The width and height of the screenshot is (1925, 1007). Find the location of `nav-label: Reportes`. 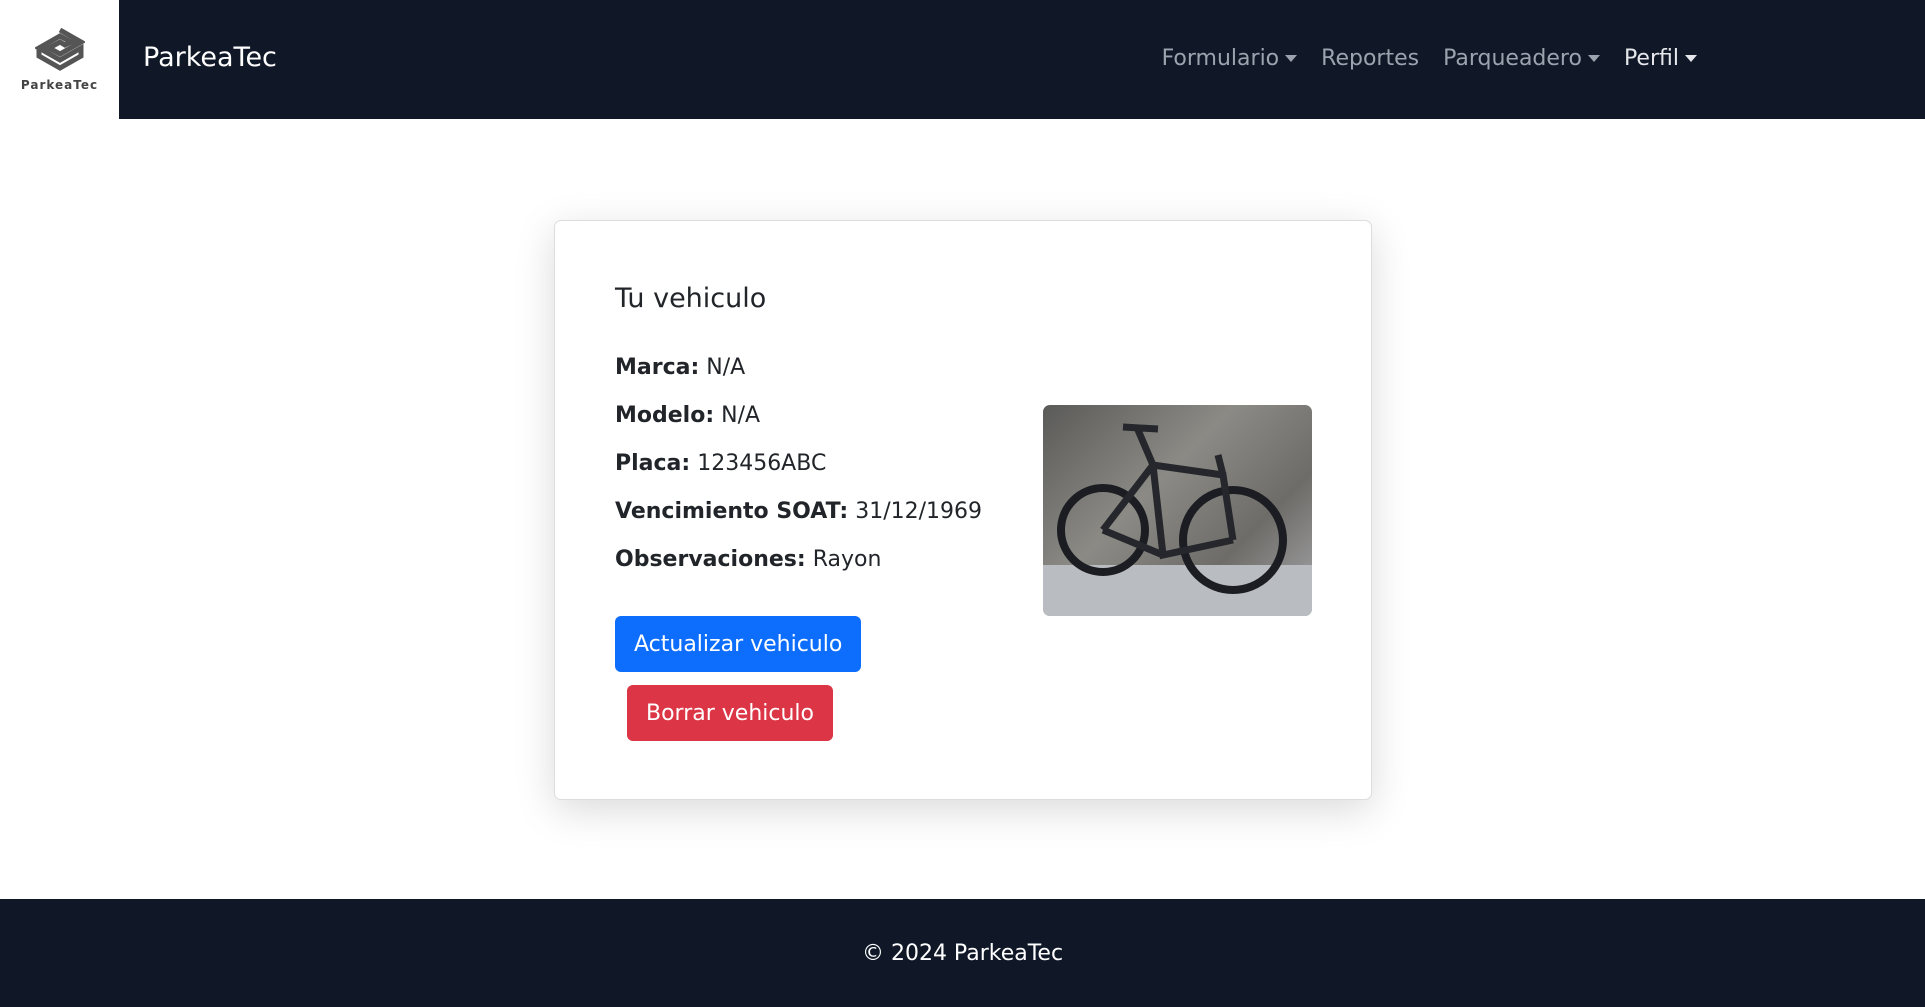

nav-label: Reportes is located at coordinates (1370, 58).